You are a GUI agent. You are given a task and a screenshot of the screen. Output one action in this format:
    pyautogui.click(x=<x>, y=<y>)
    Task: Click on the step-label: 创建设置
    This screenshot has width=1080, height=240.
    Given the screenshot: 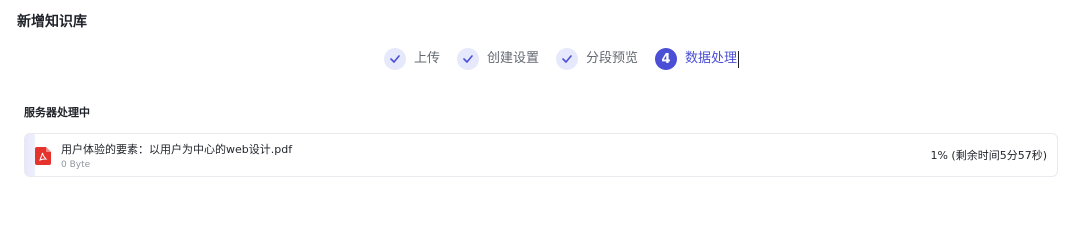 What is the action you would take?
    pyautogui.click(x=513, y=58)
    